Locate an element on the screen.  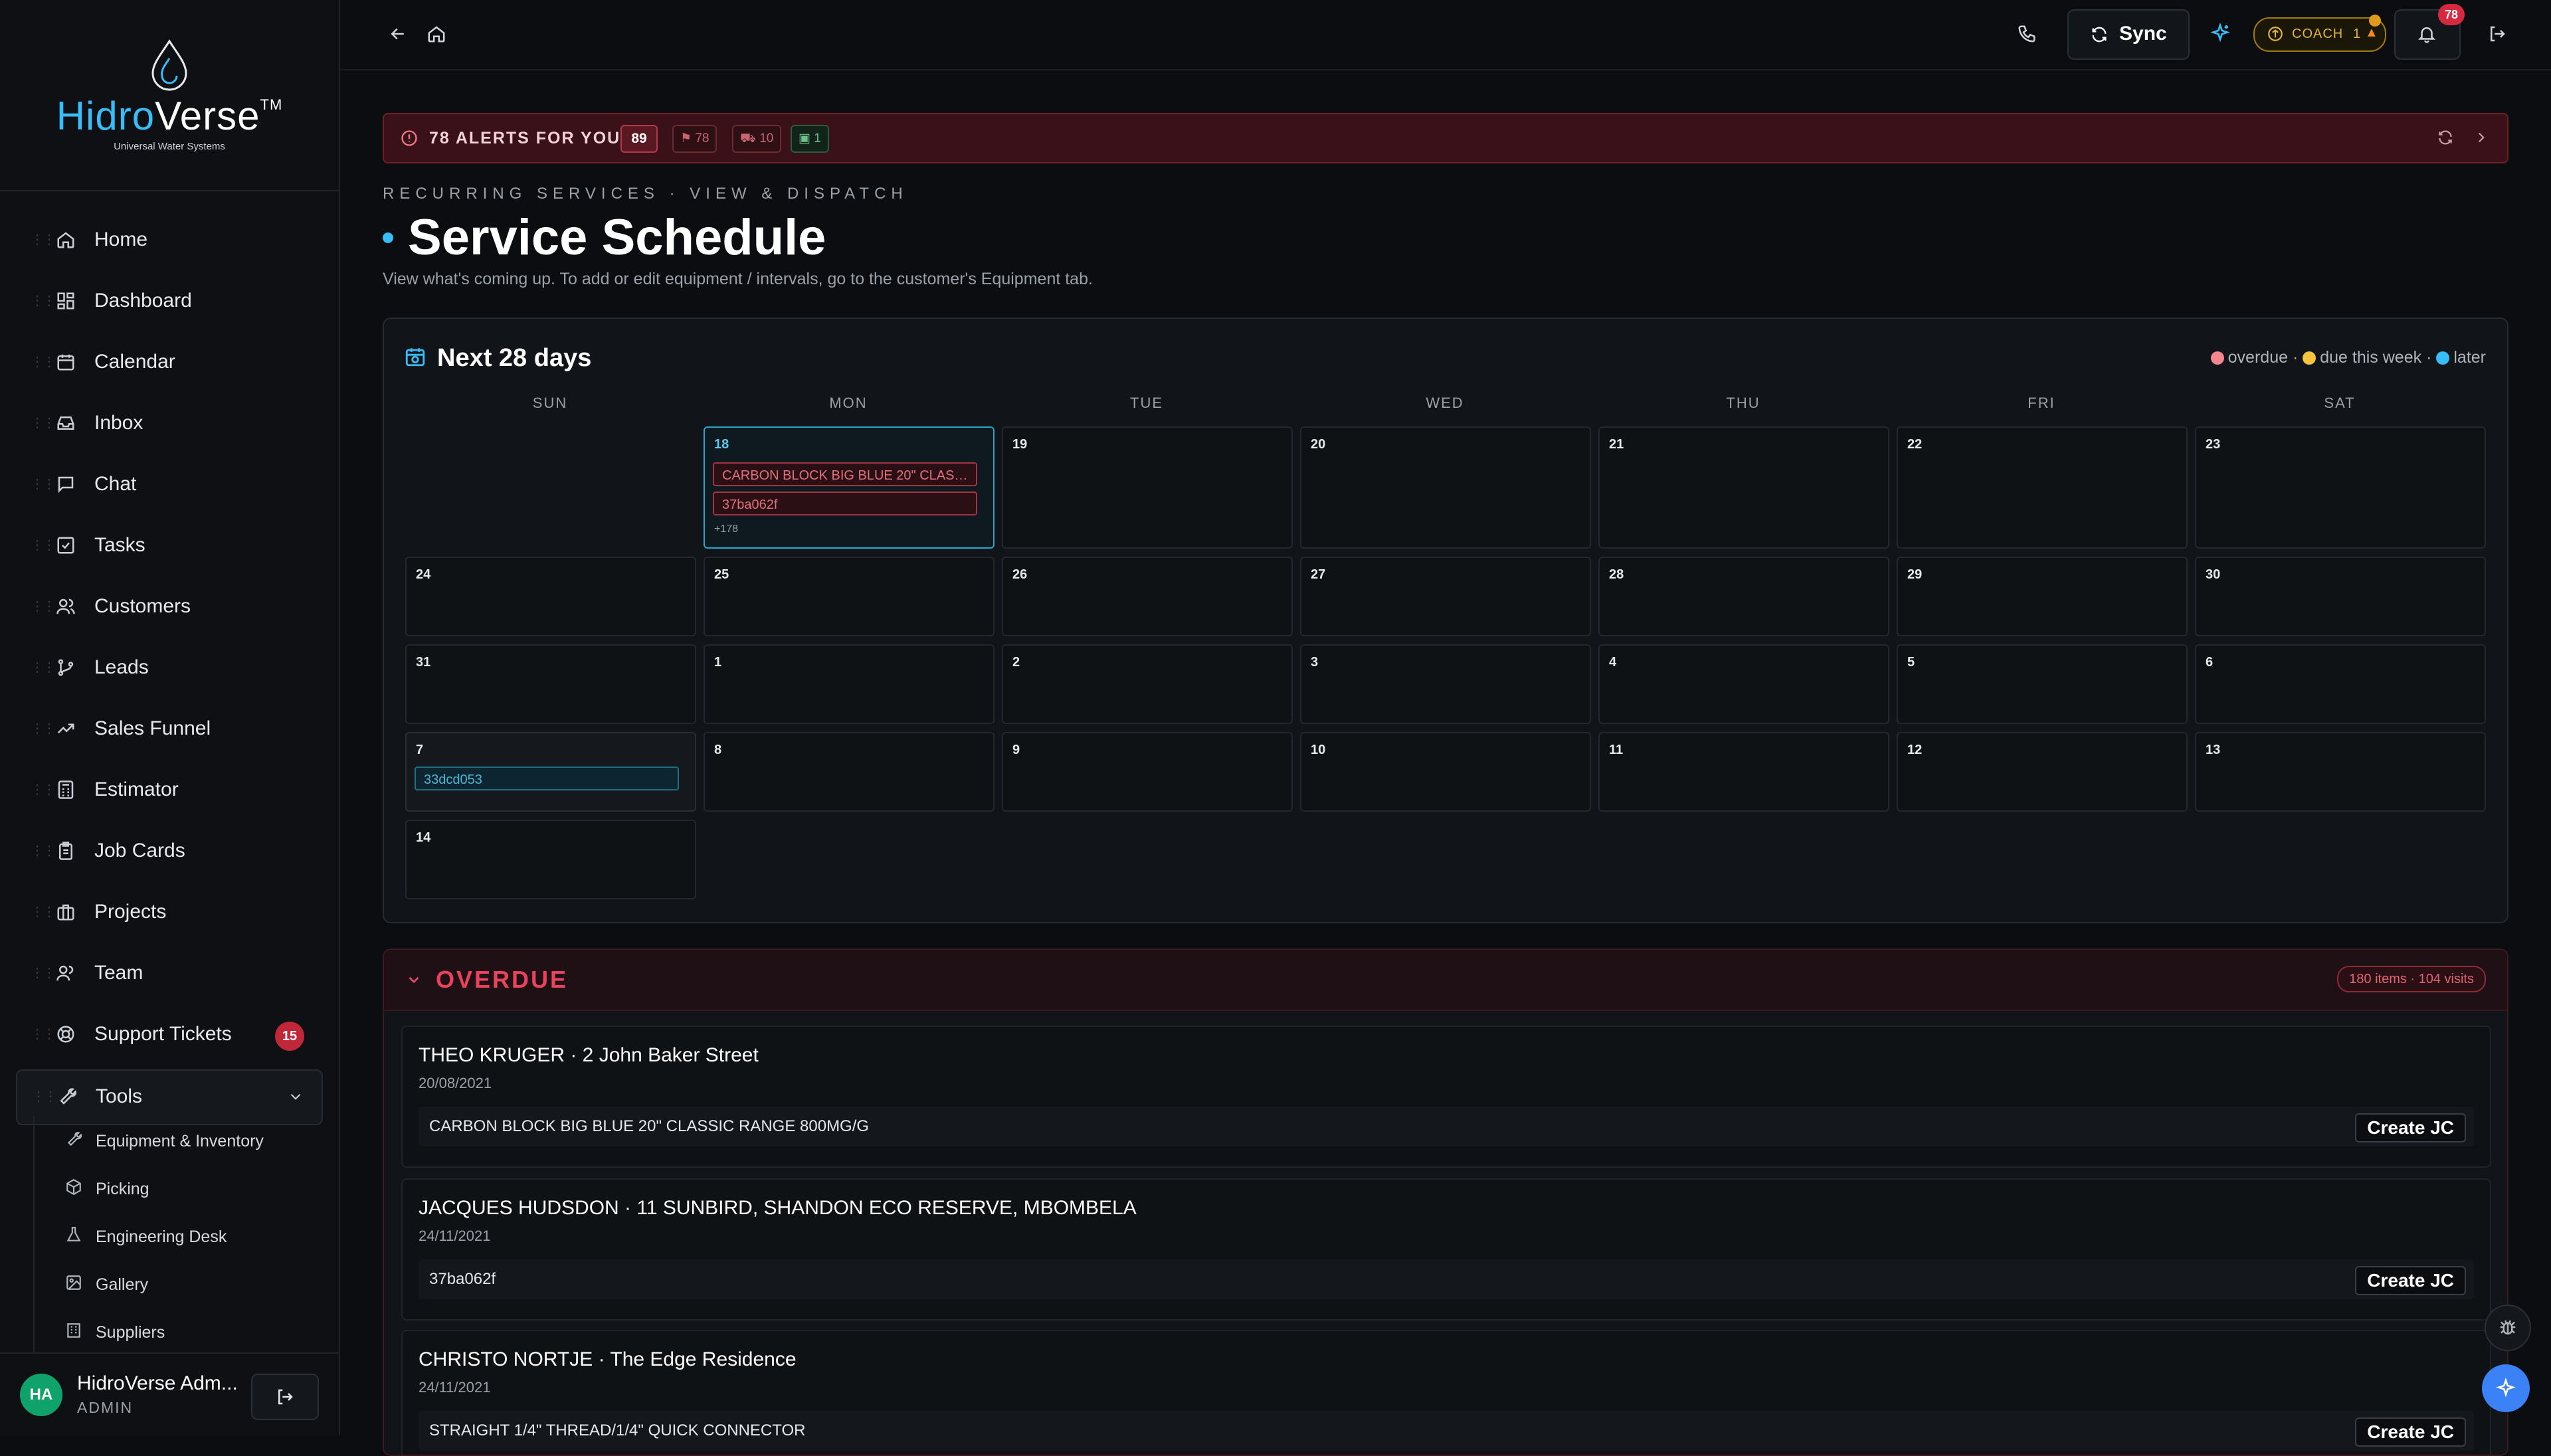
calendar-day: 1 is located at coordinates (849, 684).